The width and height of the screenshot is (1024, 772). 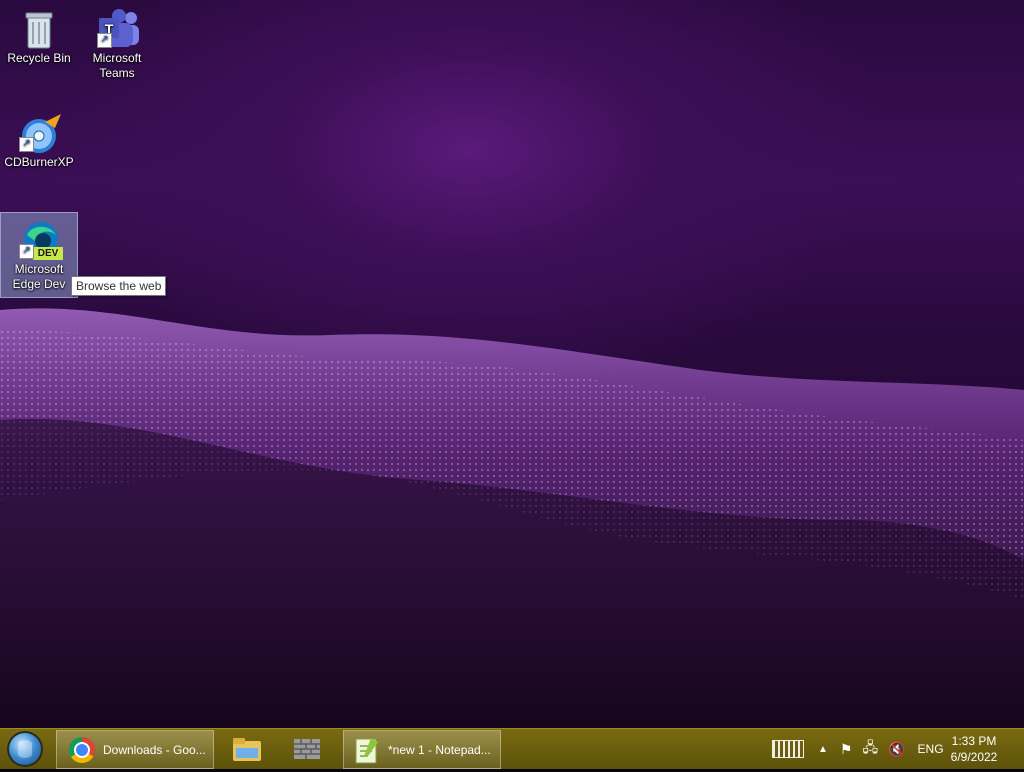 I want to click on action-center-flag-icon: ⚑, so click(x=846, y=749).